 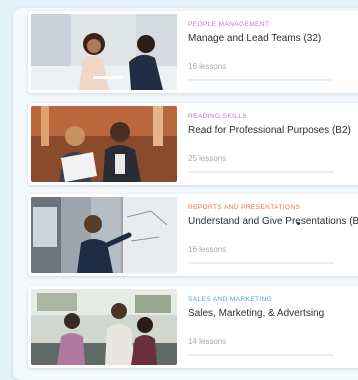 I want to click on lesson-count: 14 lessons, so click(x=207, y=341).